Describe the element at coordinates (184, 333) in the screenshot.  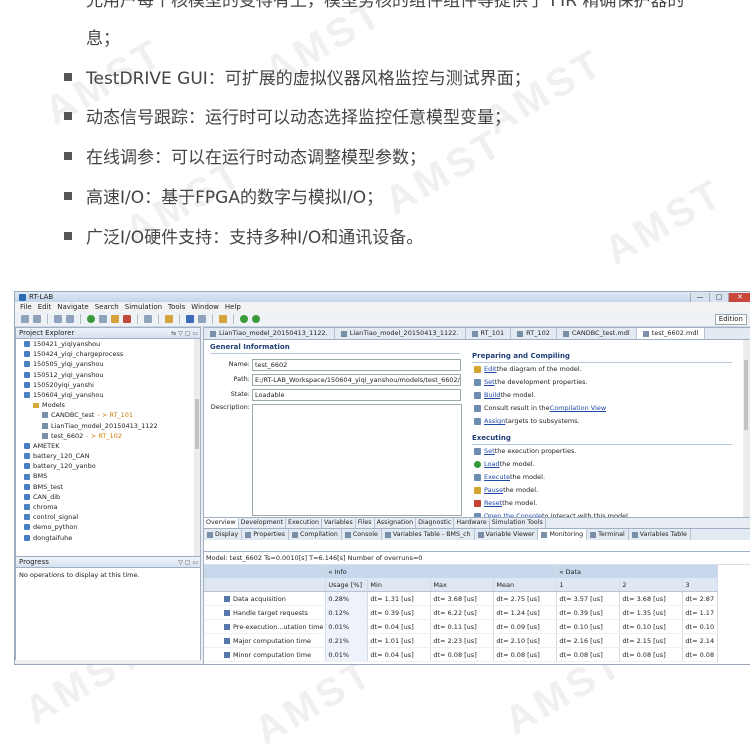
I see `panel-controls-icon: ⇆ ▽ ▢ ▭` at that location.